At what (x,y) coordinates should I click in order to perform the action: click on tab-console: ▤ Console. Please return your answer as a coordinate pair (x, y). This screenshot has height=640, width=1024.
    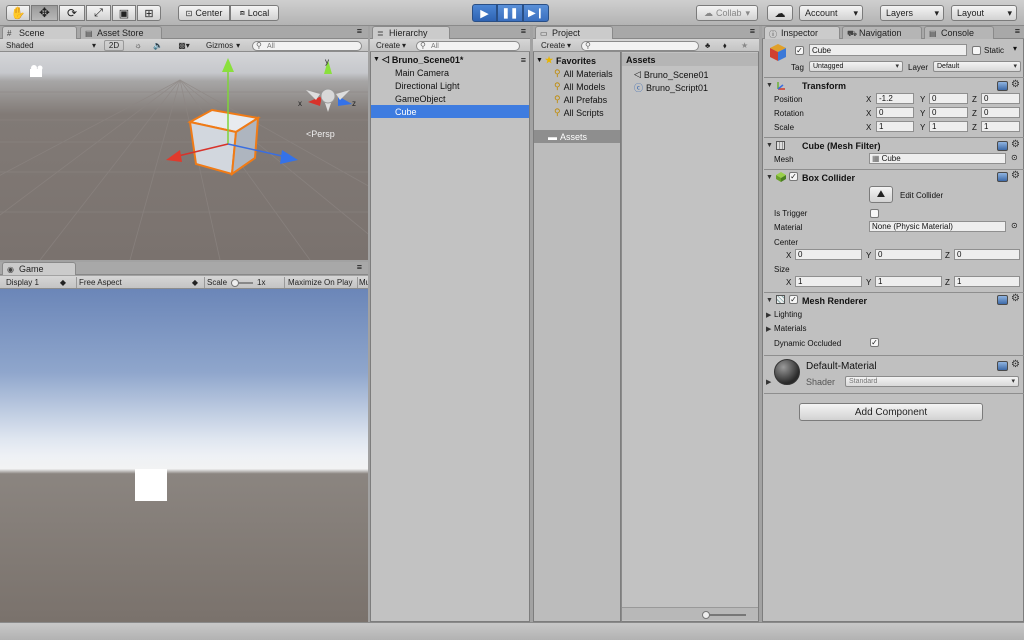
    Looking at the image, I should click on (959, 32).